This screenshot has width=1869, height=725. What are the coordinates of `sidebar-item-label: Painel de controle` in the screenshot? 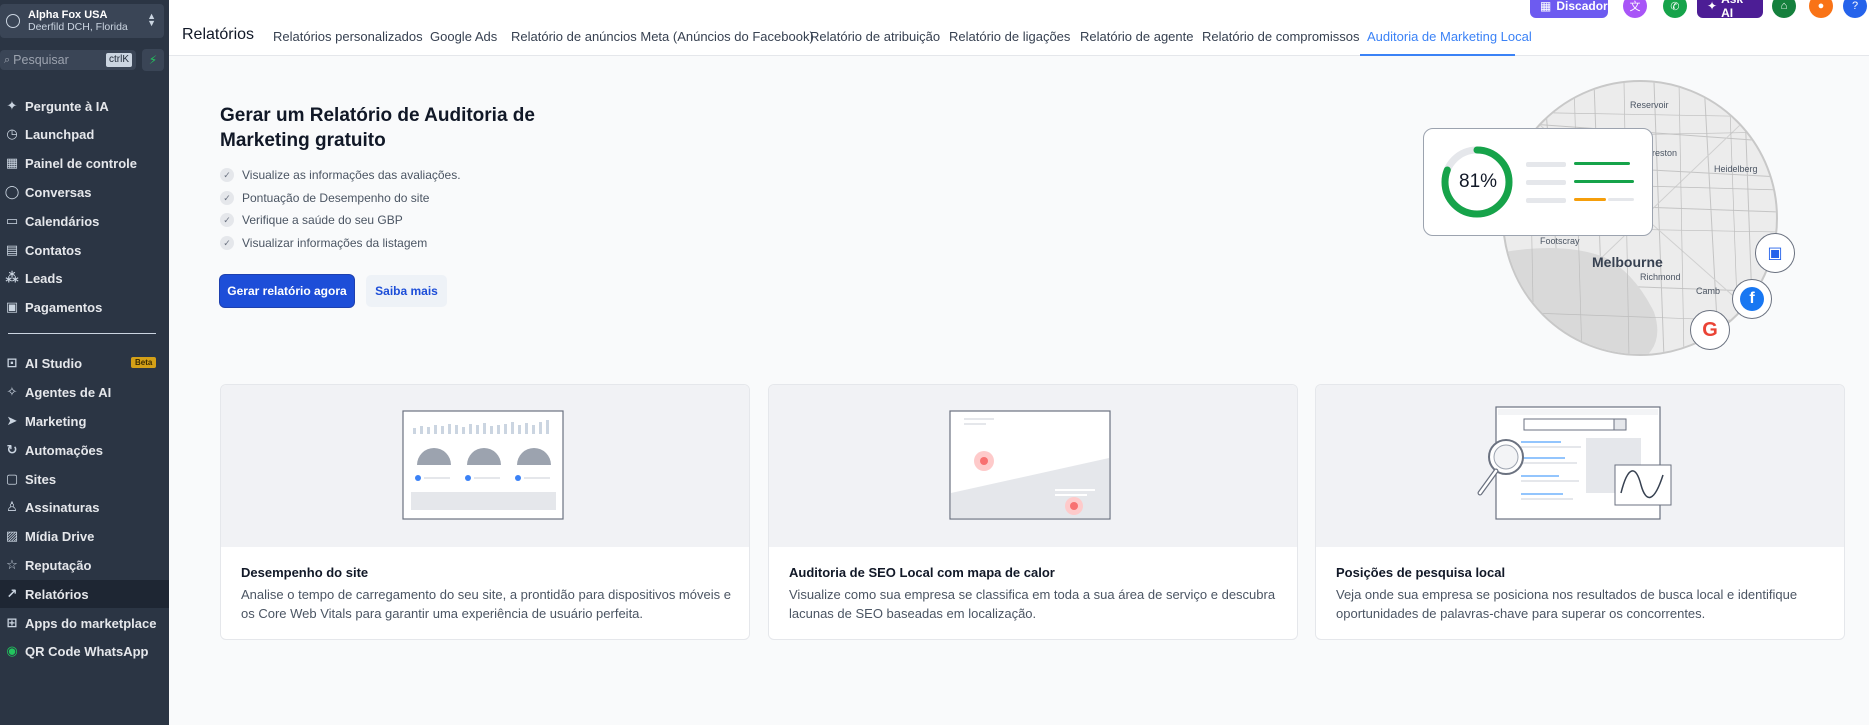 It's located at (81, 163).